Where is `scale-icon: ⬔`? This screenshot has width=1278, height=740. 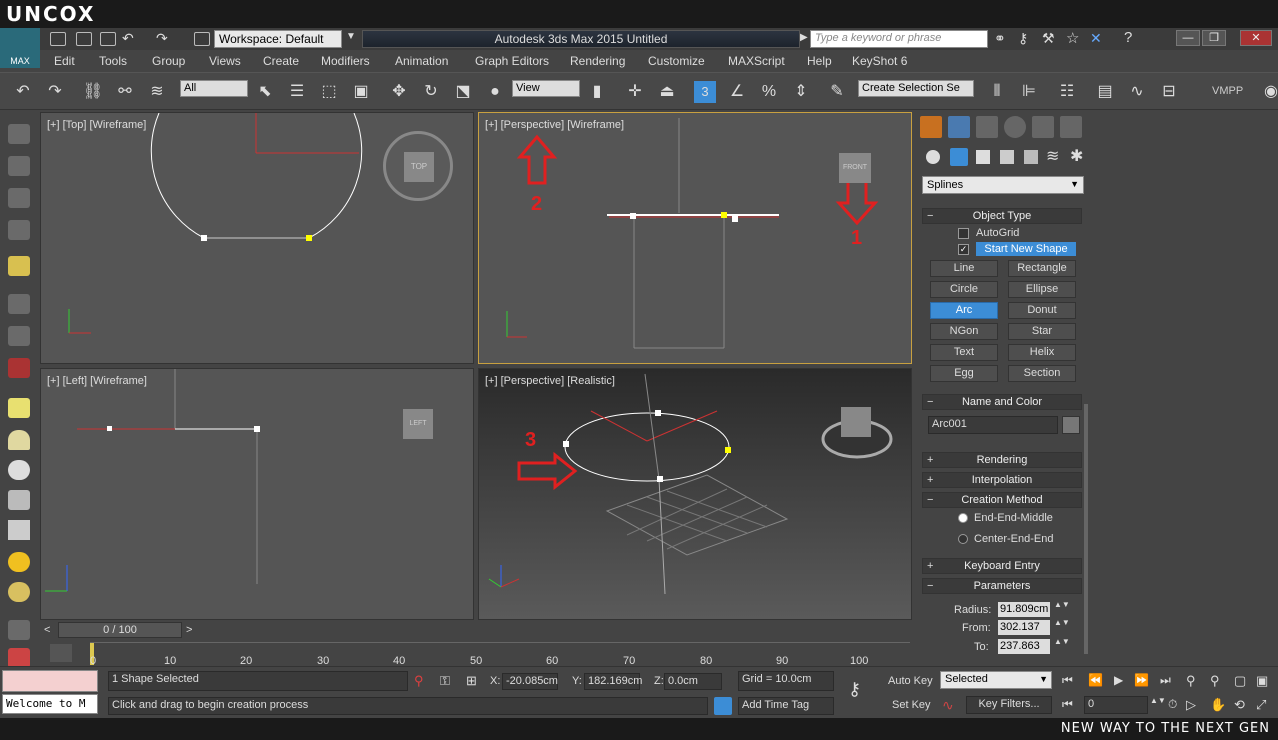
scale-icon: ⬔ is located at coordinates (463, 92).